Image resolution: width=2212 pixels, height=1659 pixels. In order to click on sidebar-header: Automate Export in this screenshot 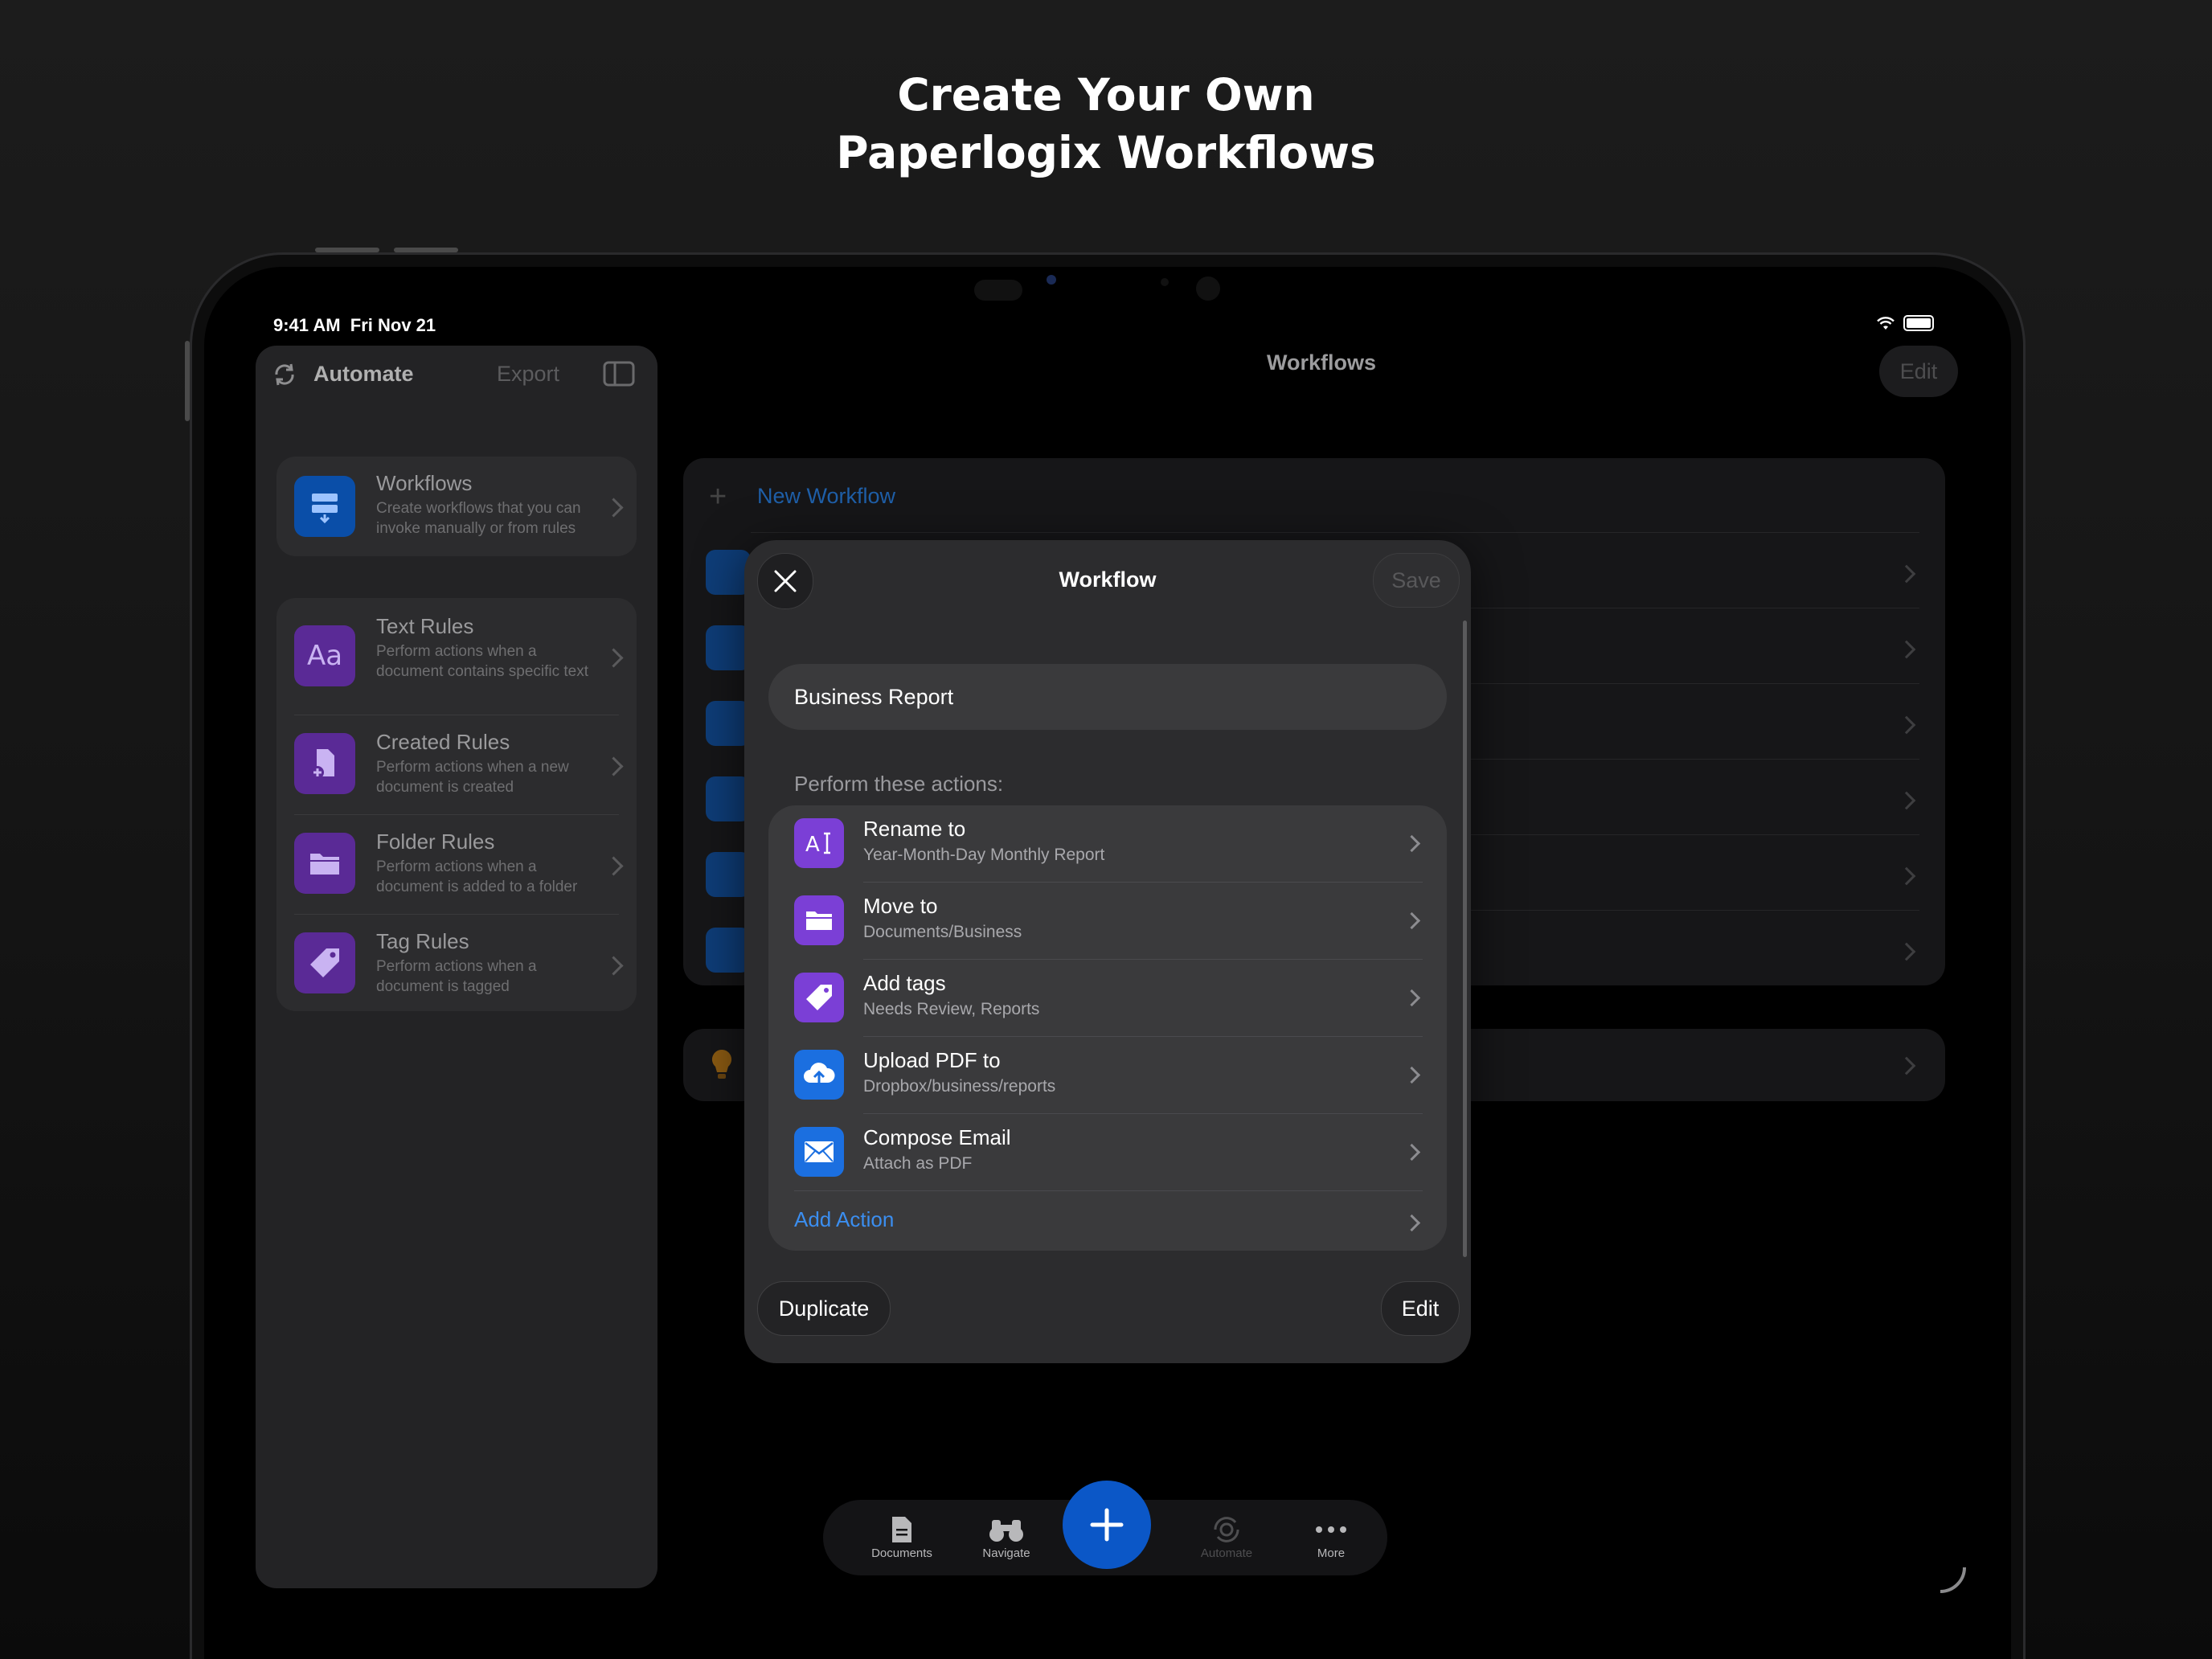, I will do `click(456, 374)`.